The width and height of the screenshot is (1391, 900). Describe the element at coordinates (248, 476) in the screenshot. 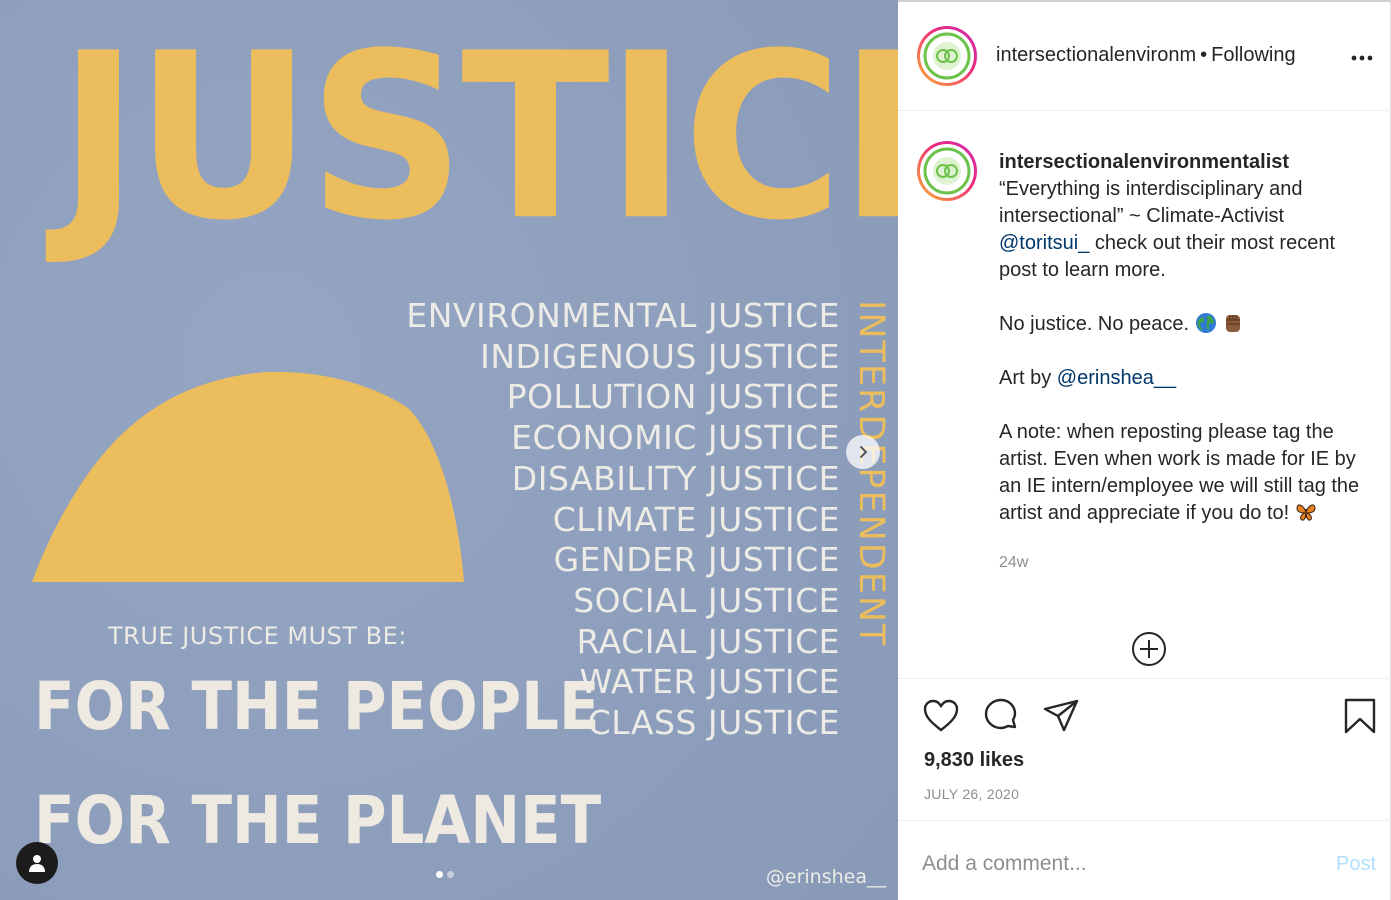

I see `sun-shape` at that location.